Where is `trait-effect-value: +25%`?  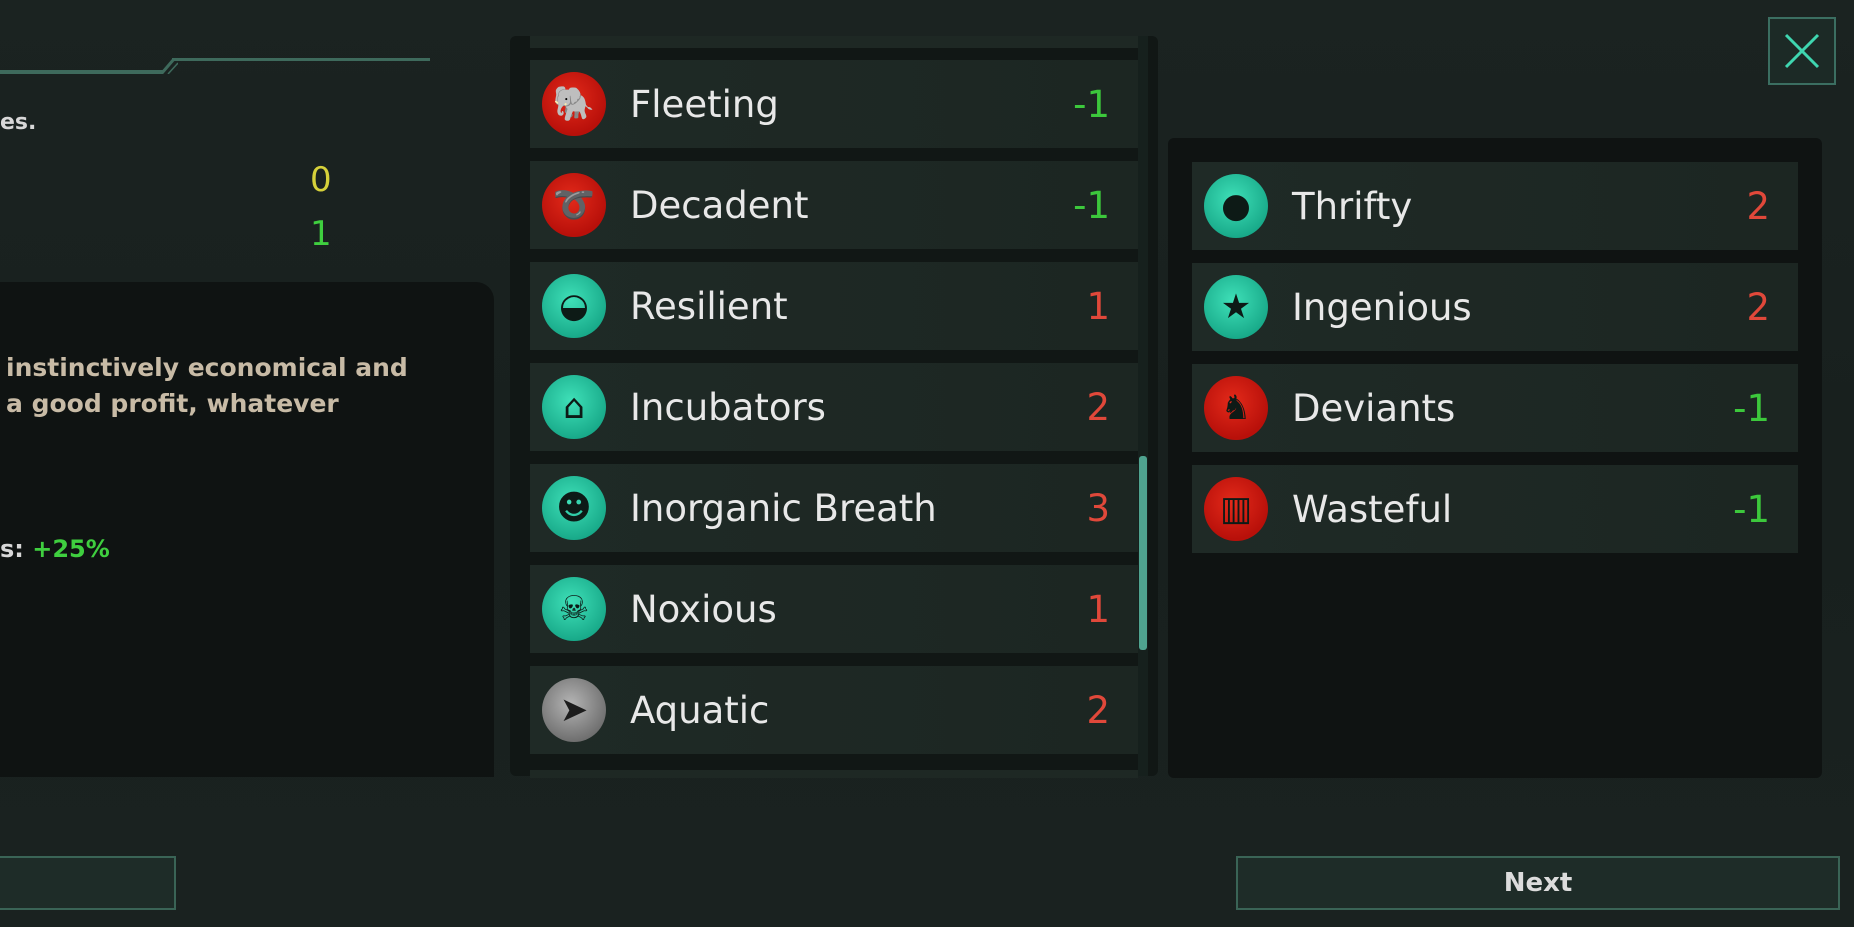
trait-effect-value: +25% is located at coordinates (71, 549).